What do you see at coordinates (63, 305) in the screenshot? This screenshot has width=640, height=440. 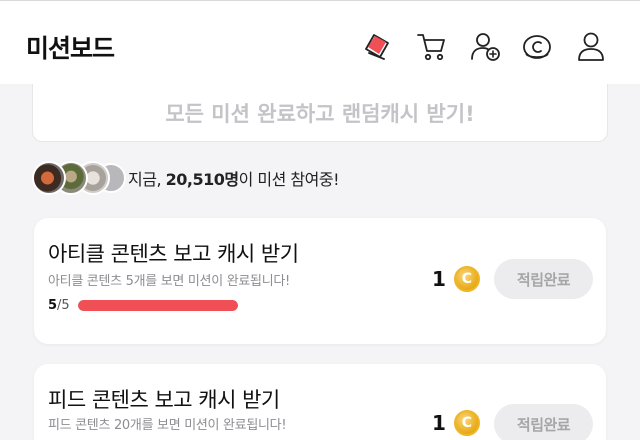 I see `progress-total: /5` at bounding box center [63, 305].